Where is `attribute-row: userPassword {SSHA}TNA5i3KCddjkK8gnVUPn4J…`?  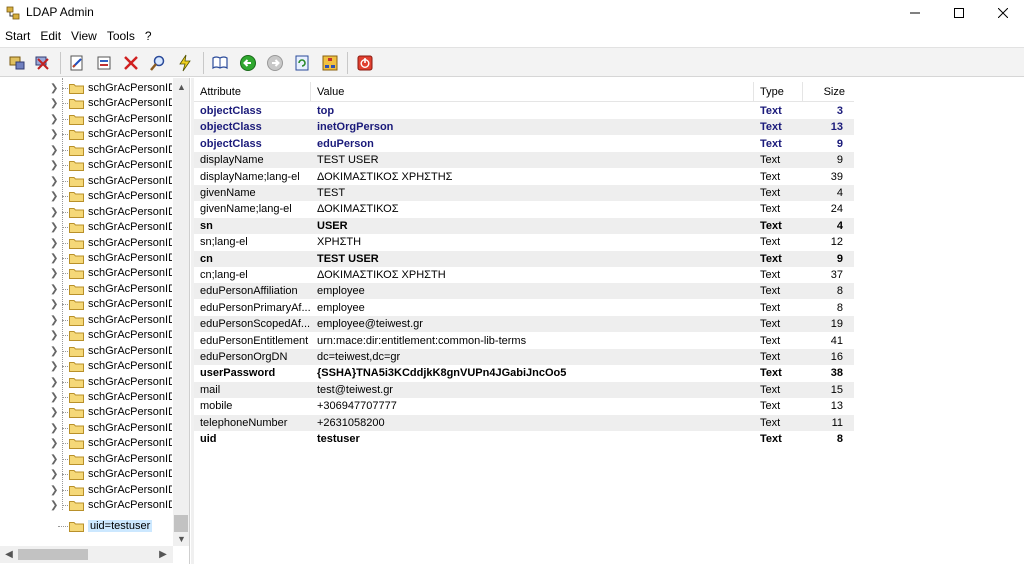 attribute-row: userPassword {SSHA}TNA5i3KCddjkK8gnVUPn4J… is located at coordinates (524, 373).